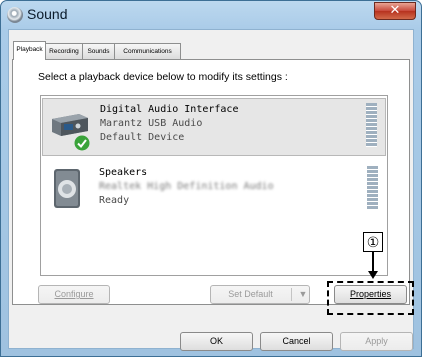 The width and height of the screenshot is (422, 357). What do you see at coordinates (291, 294) in the screenshot?
I see `split-divider` at bounding box center [291, 294].